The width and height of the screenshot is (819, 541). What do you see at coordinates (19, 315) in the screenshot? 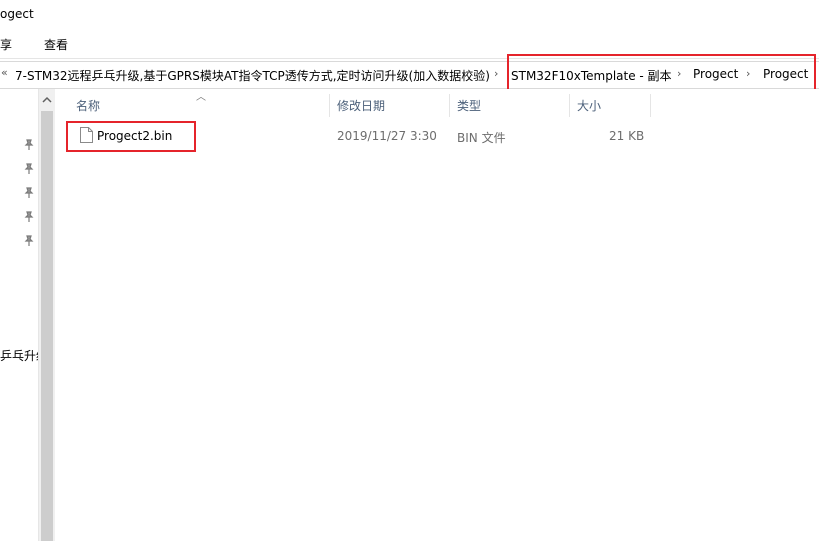
I see `navigation-pane: 乒乓升级` at bounding box center [19, 315].